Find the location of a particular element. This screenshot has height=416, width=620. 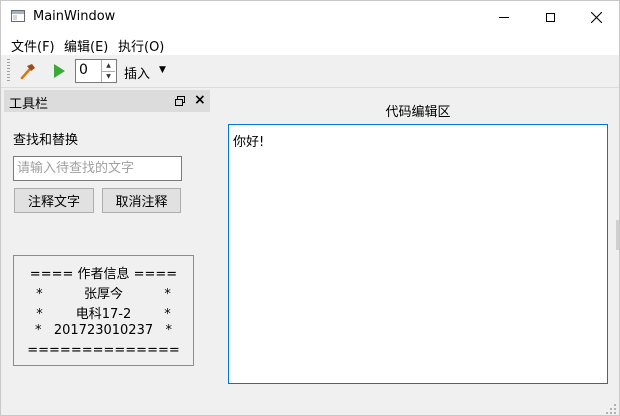

minimize-button is located at coordinates (504, 17).